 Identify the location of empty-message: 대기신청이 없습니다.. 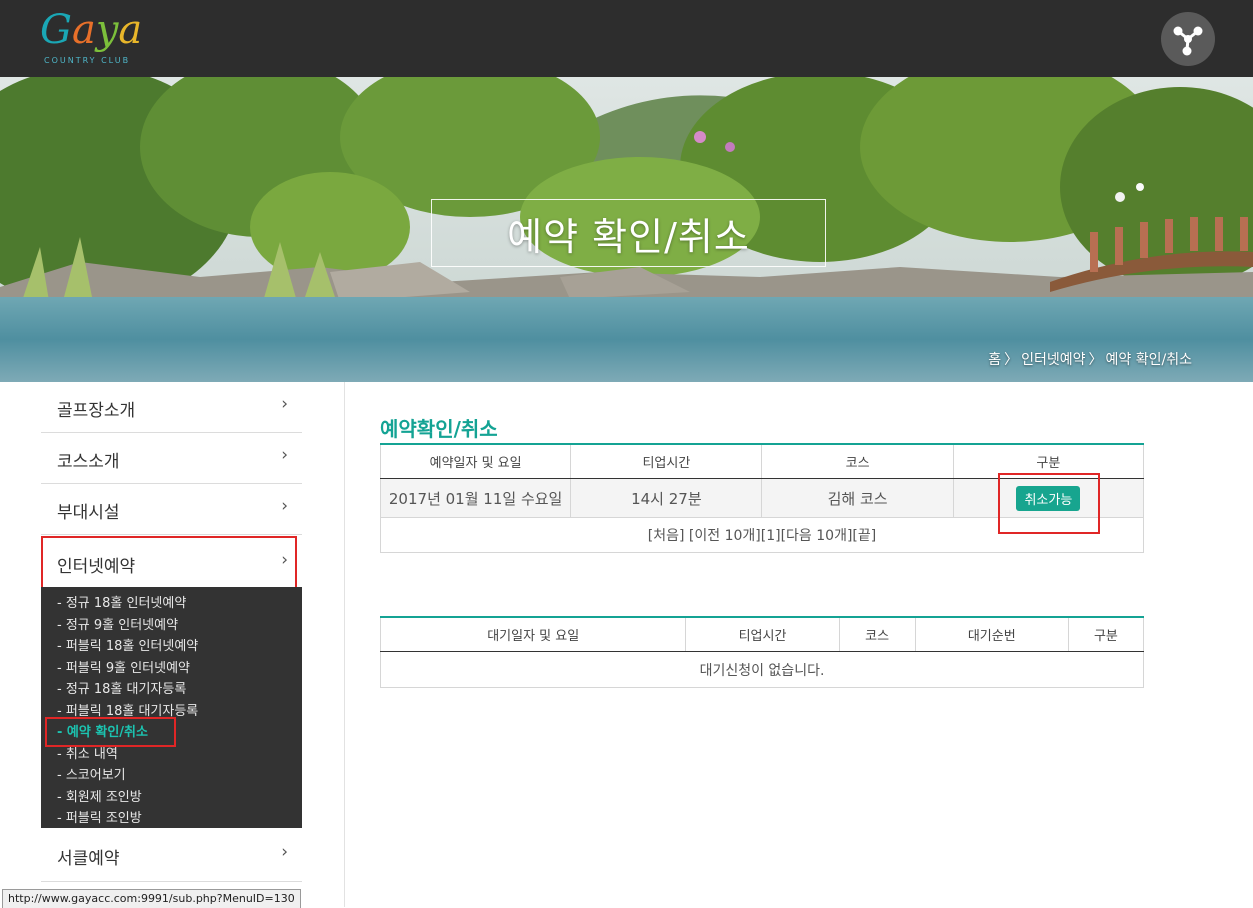
(762, 669).